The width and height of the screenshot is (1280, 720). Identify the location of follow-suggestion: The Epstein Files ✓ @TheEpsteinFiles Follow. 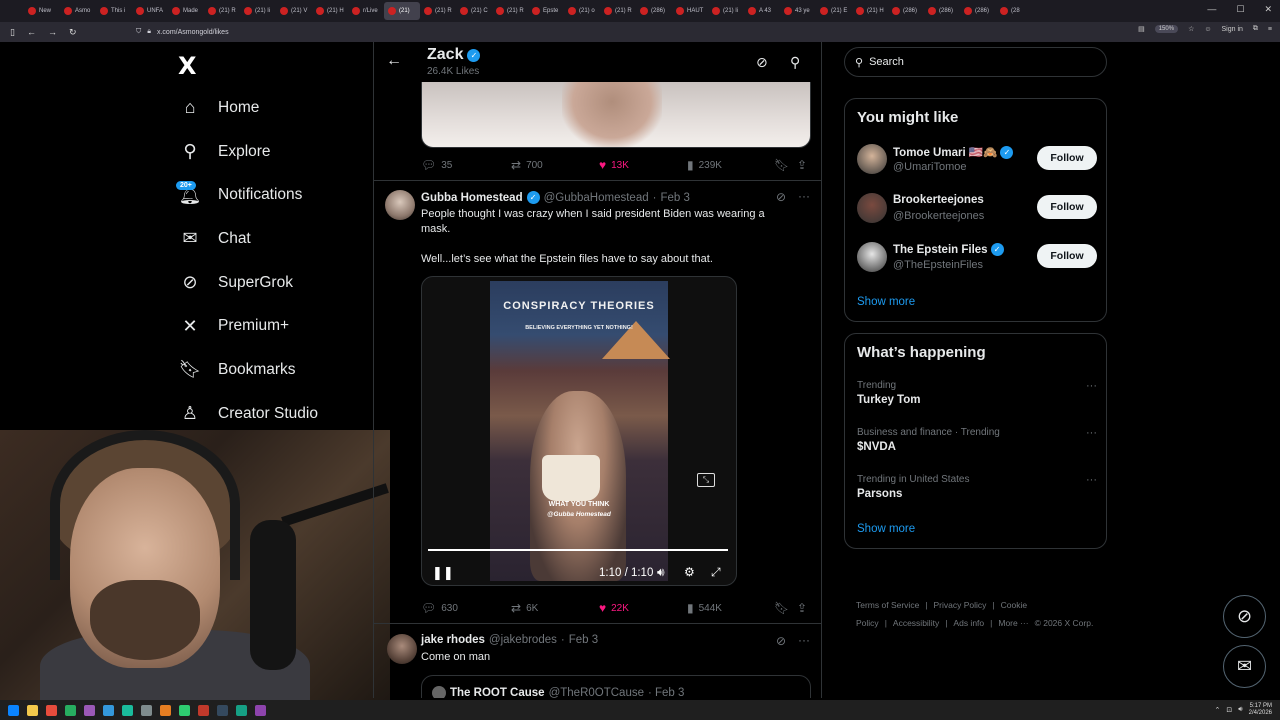
(977, 258).